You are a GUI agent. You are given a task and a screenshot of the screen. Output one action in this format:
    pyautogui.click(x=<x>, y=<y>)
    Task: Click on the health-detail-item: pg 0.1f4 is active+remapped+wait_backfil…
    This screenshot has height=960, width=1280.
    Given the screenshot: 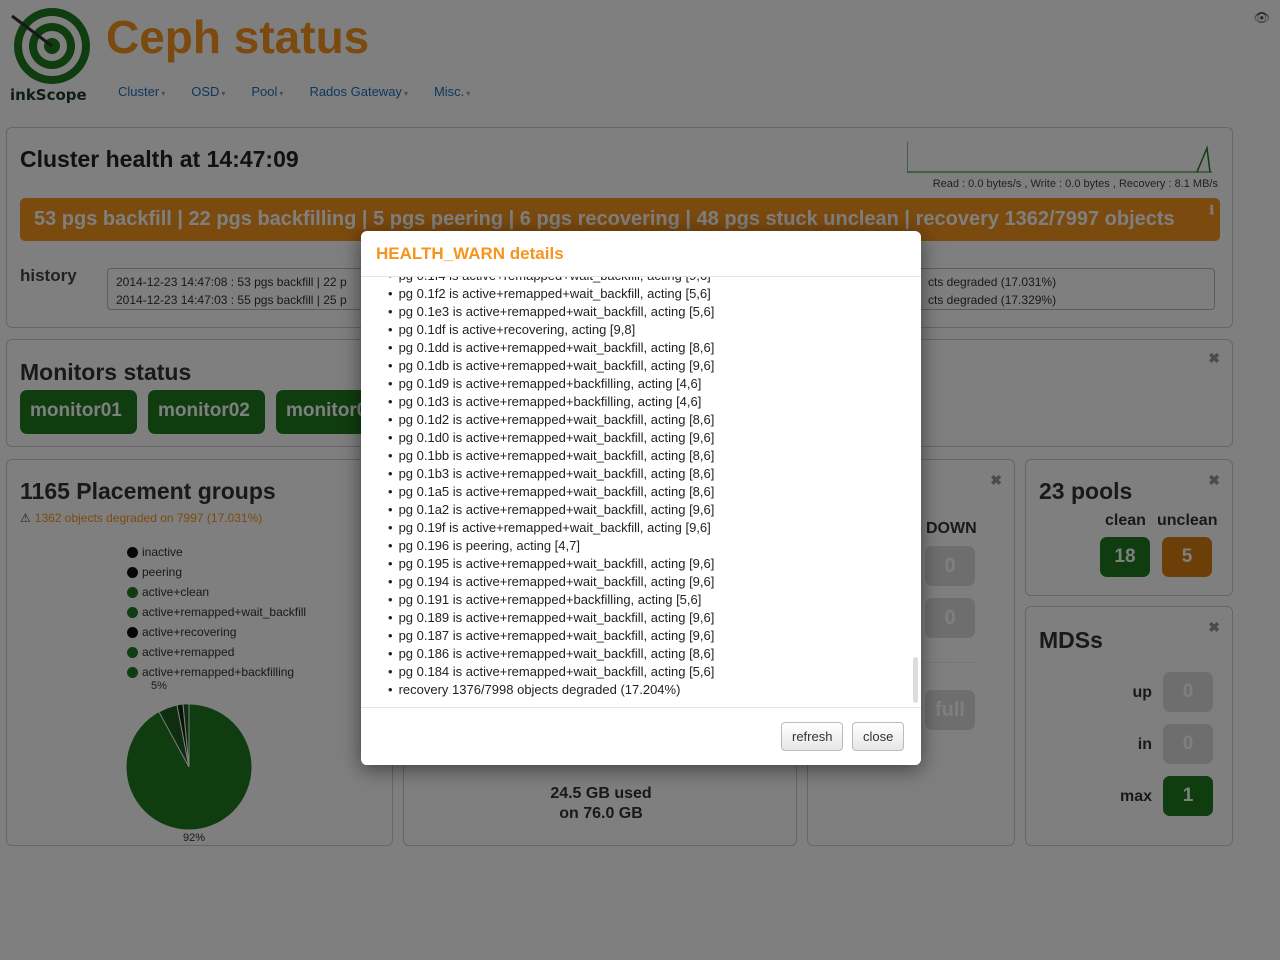 What is the action you would take?
    pyautogui.click(x=551, y=281)
    